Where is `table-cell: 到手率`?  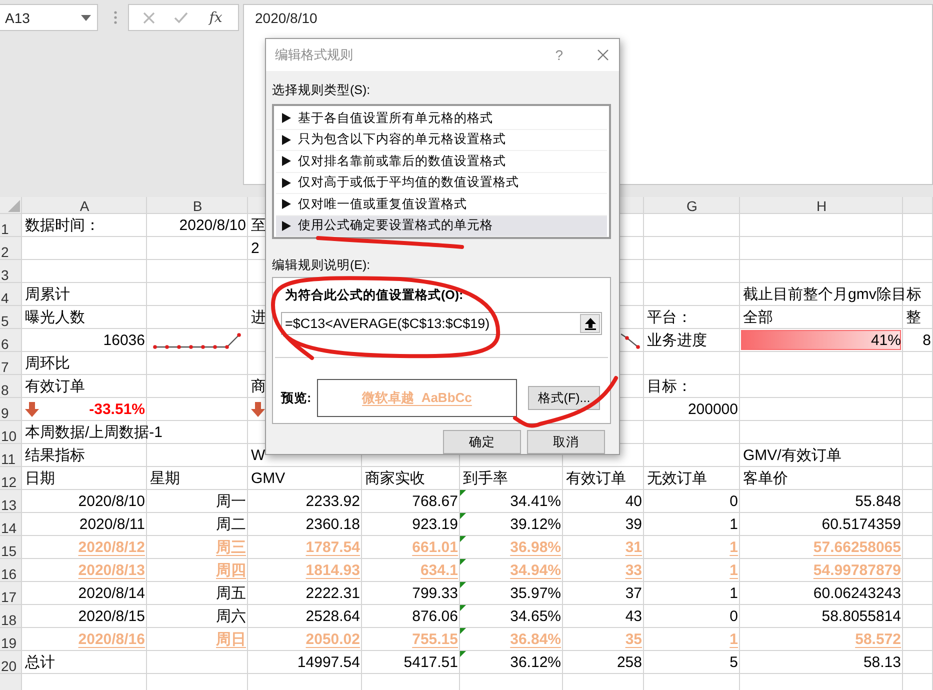
table-cell: 到手率 is located at coordinates (485, 478).